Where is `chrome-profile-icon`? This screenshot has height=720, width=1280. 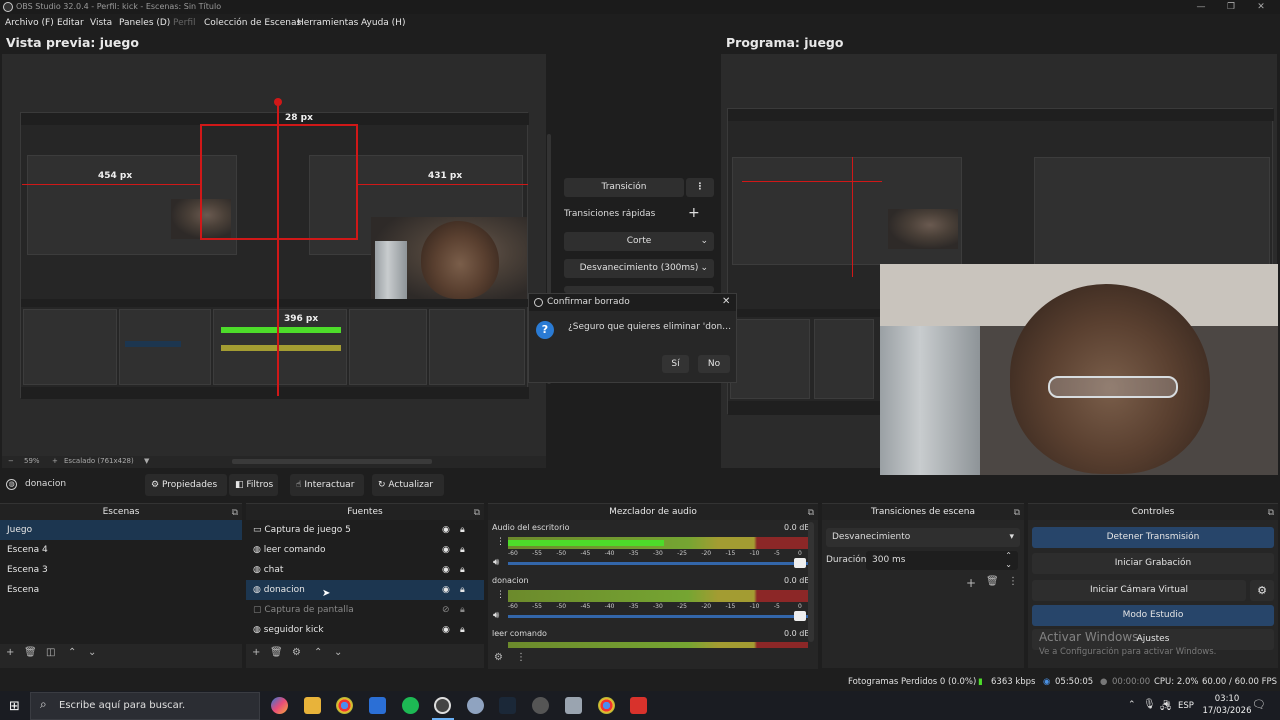 chrome-profile-icon is located at coordinates (606, 705).